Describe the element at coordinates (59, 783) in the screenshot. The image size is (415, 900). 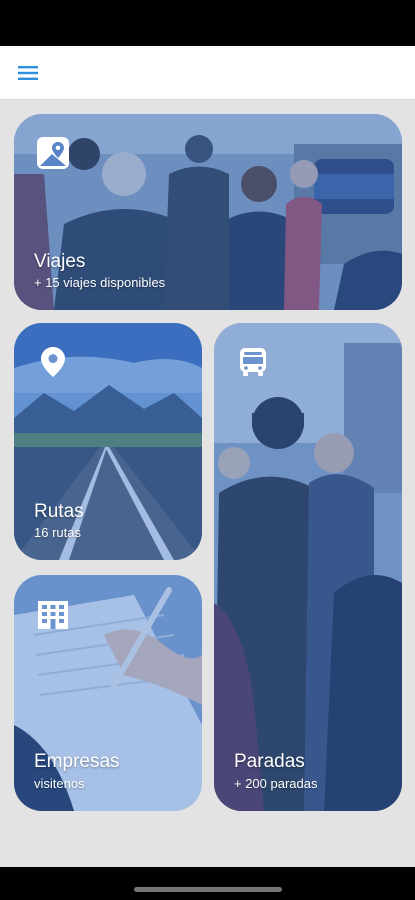
I see `card-subtitle: visitenos` at that location.